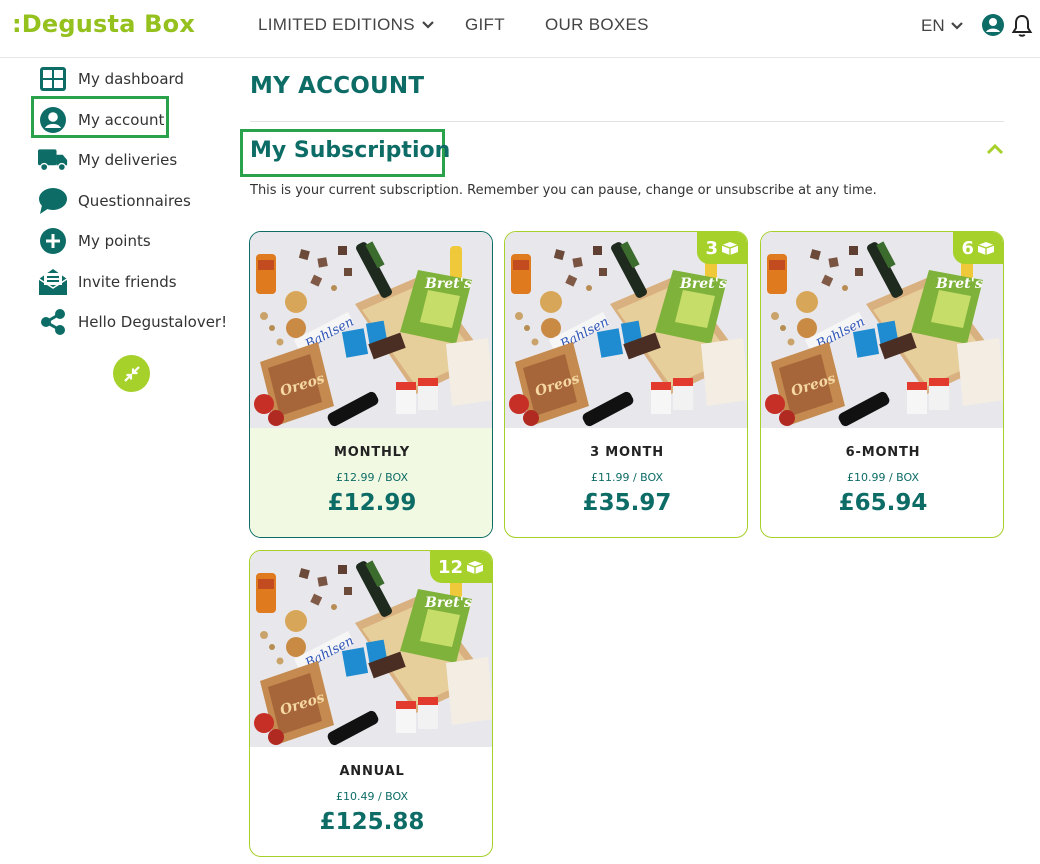 The width and height of the screenshot is (1040, 864). I want to click on sidebar-item-label: Hello Degustalover!, so click(153, 322).